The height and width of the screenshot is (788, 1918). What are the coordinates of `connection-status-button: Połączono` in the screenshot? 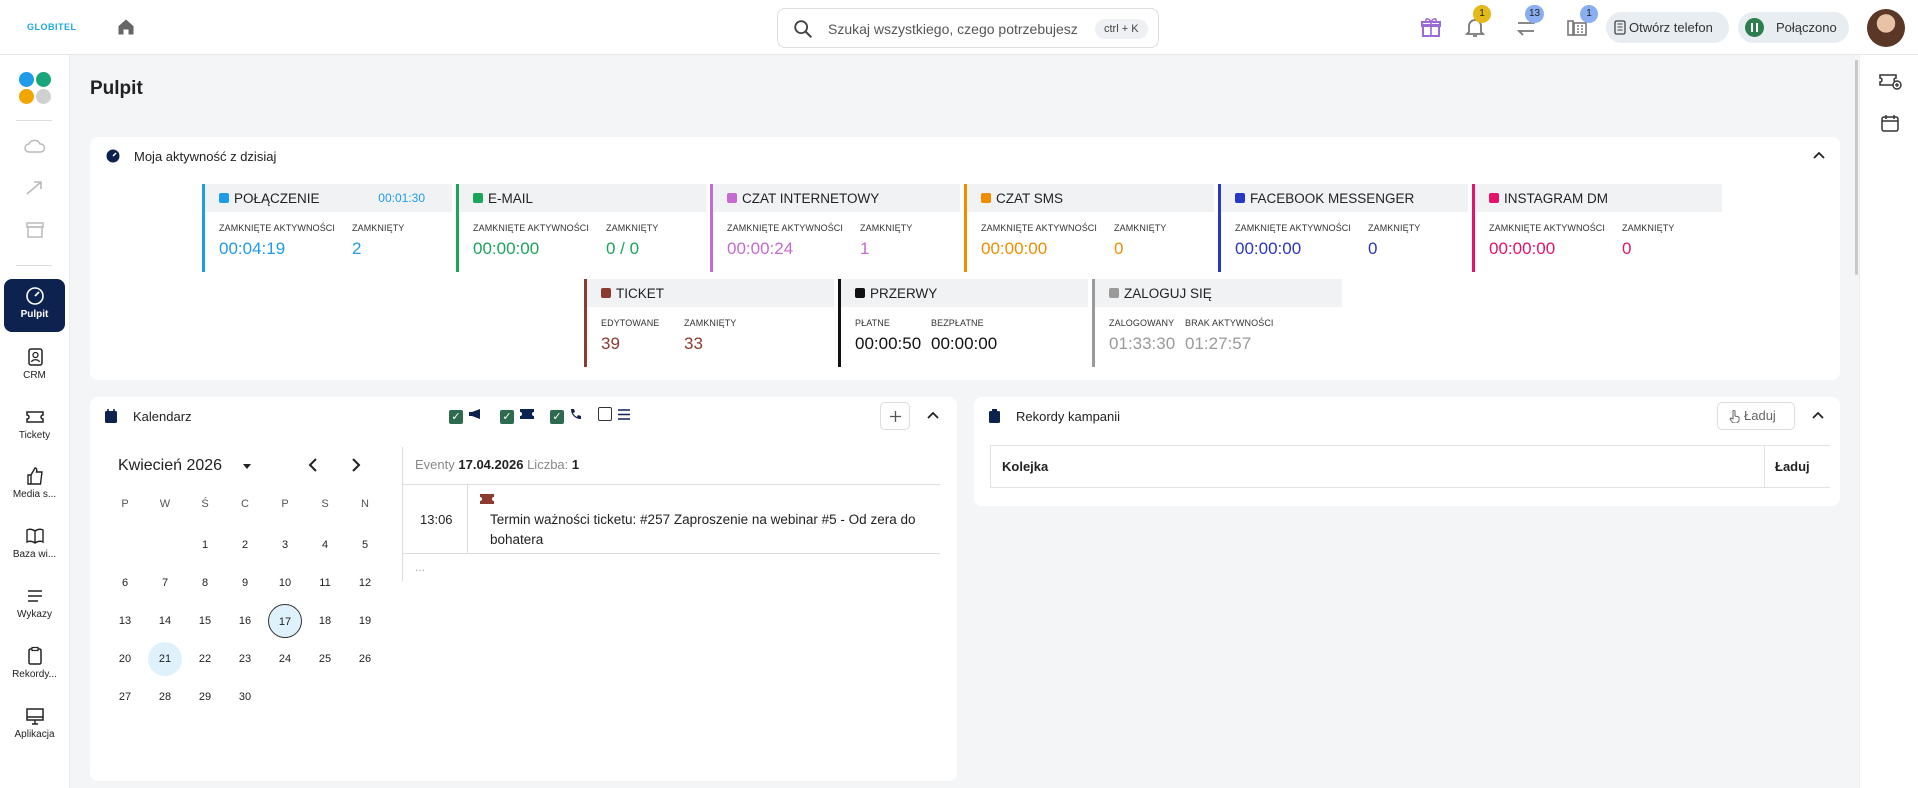 It's located at (1793, 27).